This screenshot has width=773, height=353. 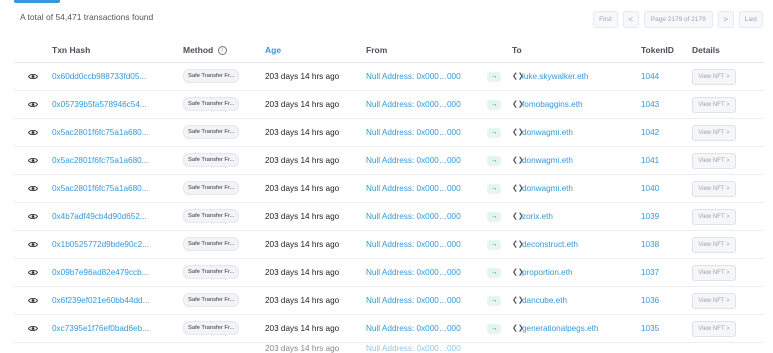 What do you see at coordinates (552, 104) in the screenshot?
I see `to-address-link: fomobaggins.eth` at bounding box center [552, 104].